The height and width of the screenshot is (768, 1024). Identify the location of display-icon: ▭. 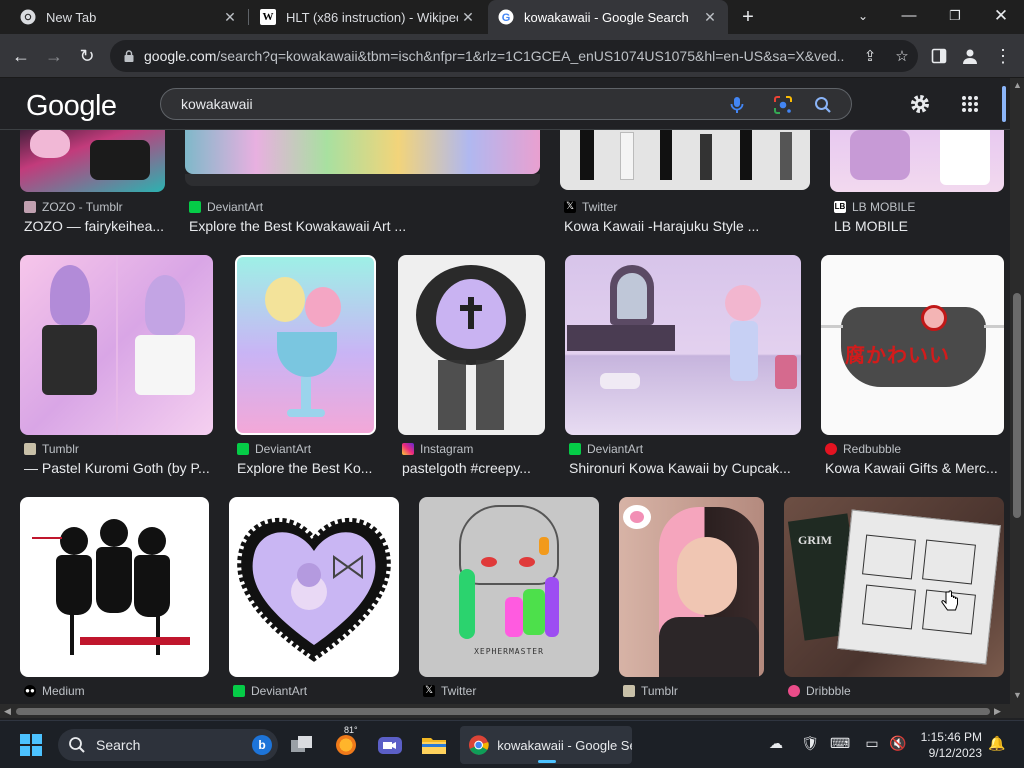
(872, 745).